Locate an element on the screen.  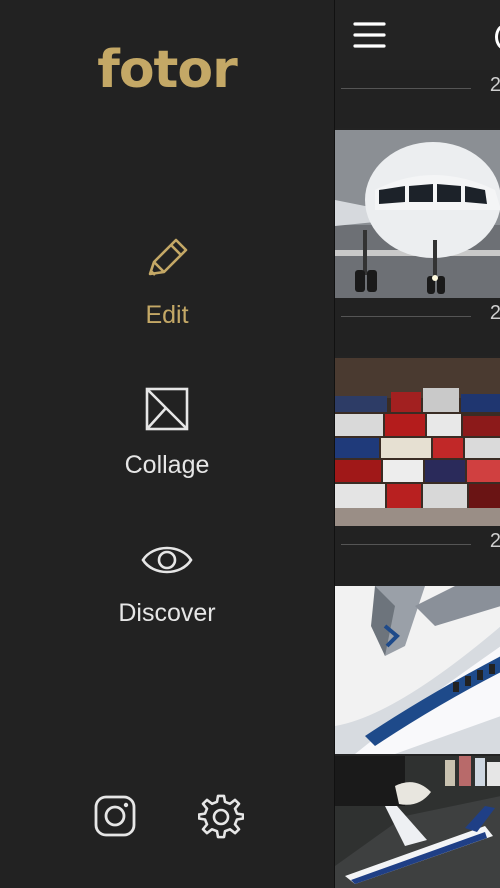
settings-button is located at coordinates (221, 819).